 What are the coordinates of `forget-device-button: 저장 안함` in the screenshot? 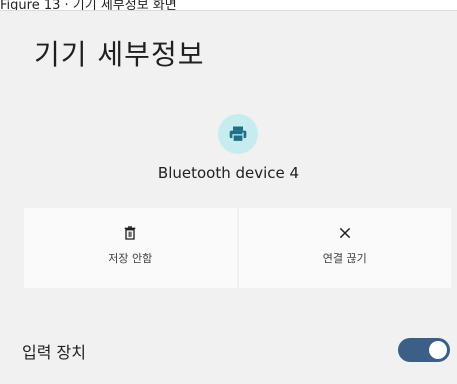 It's located at (130, 248).